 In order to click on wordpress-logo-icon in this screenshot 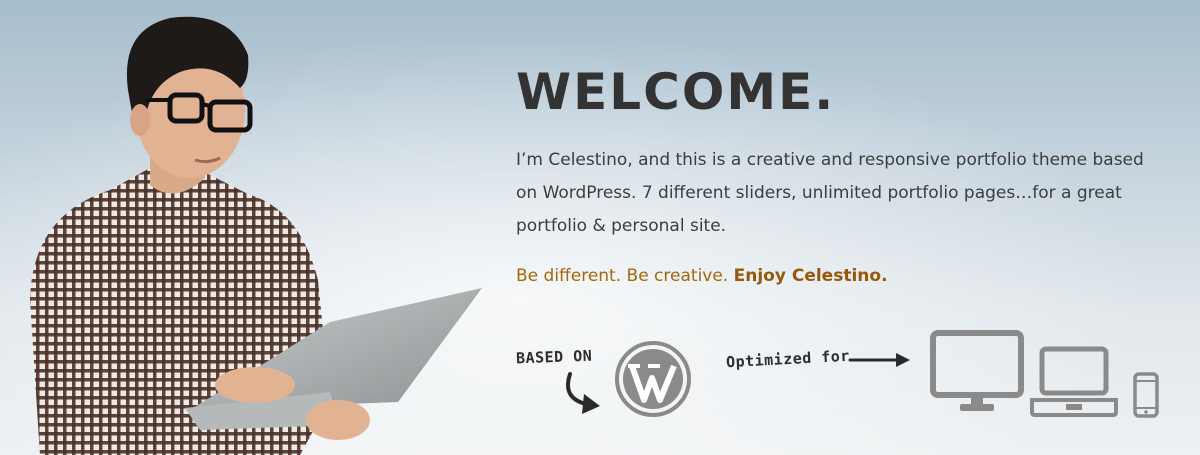, I will do `click(653, 379)`.